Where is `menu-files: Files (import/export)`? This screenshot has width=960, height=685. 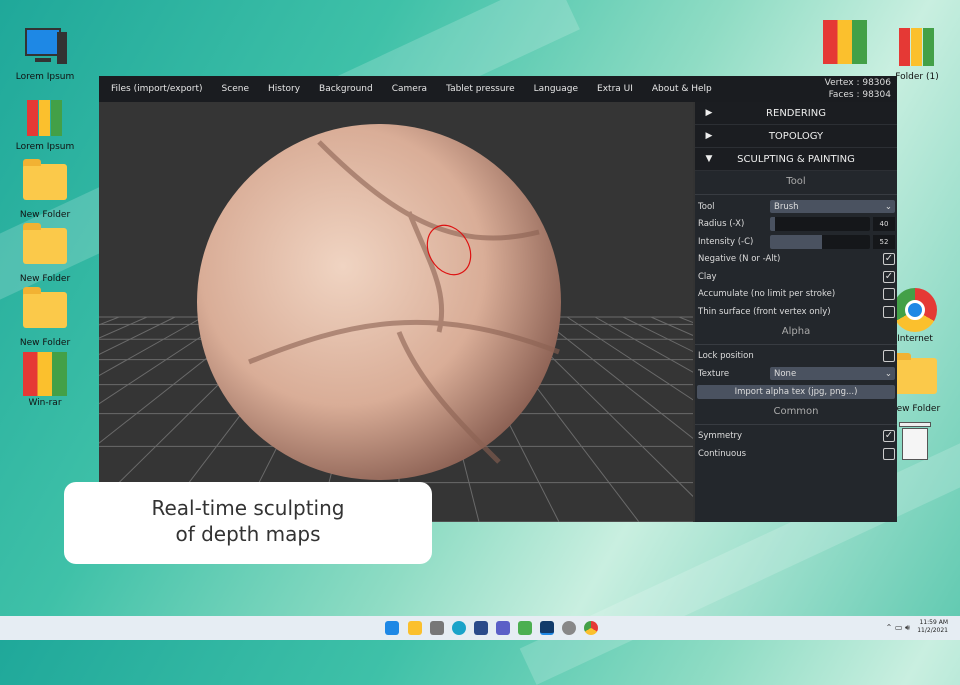
menu-files: Files (import/export) is located at coordinates (157, 89).